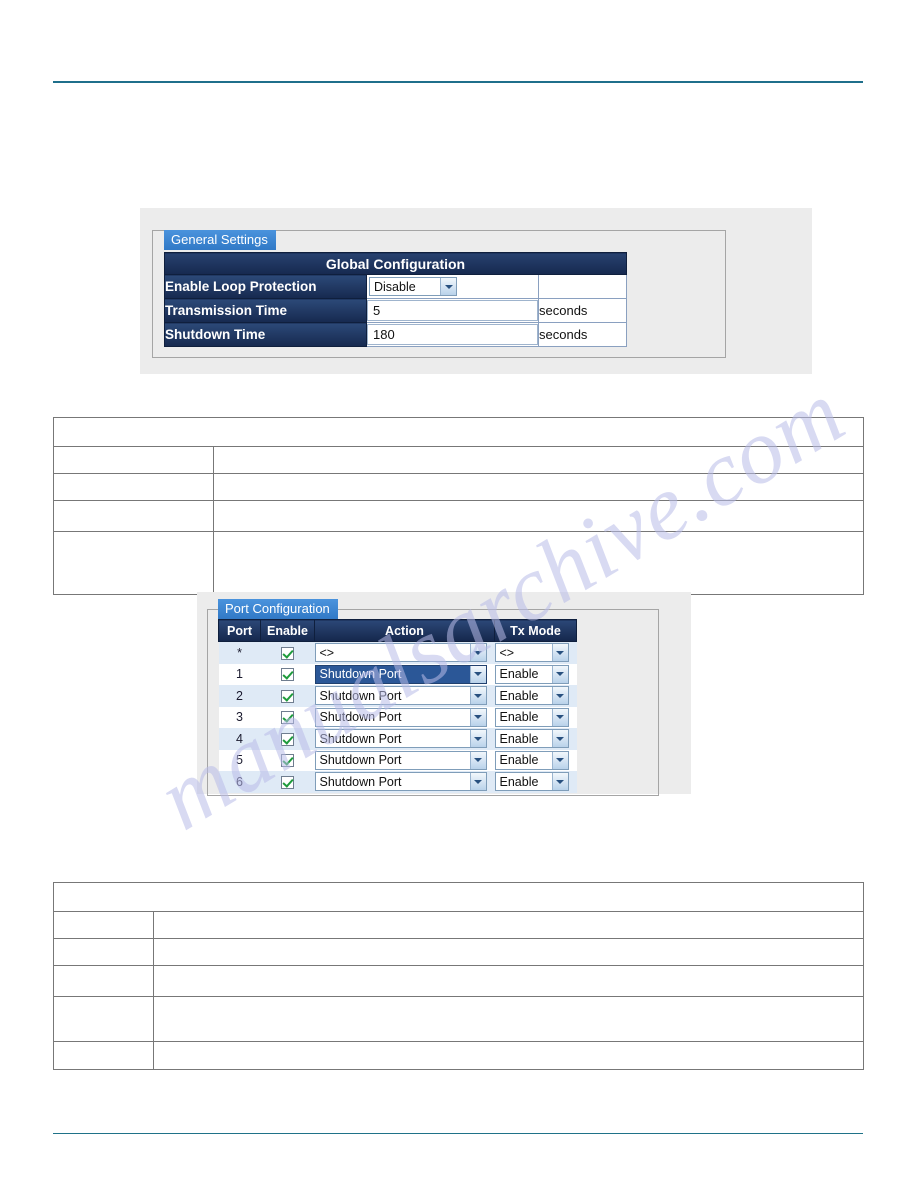  Describe the element at coordinates (582, 286) in the screenshot. I see `enable-loop-protection-unit-cell` at that location.